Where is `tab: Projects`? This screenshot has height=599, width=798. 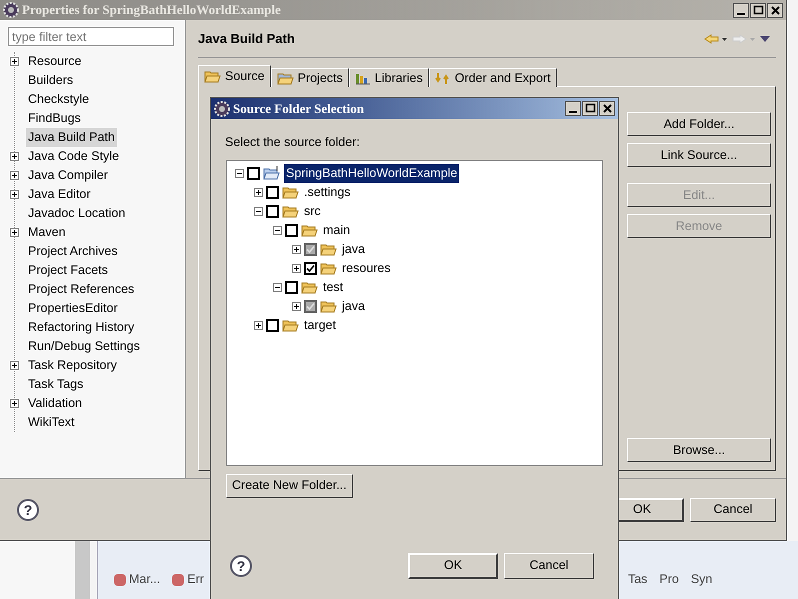 tab: Projects is located at coordinates (309, 77).